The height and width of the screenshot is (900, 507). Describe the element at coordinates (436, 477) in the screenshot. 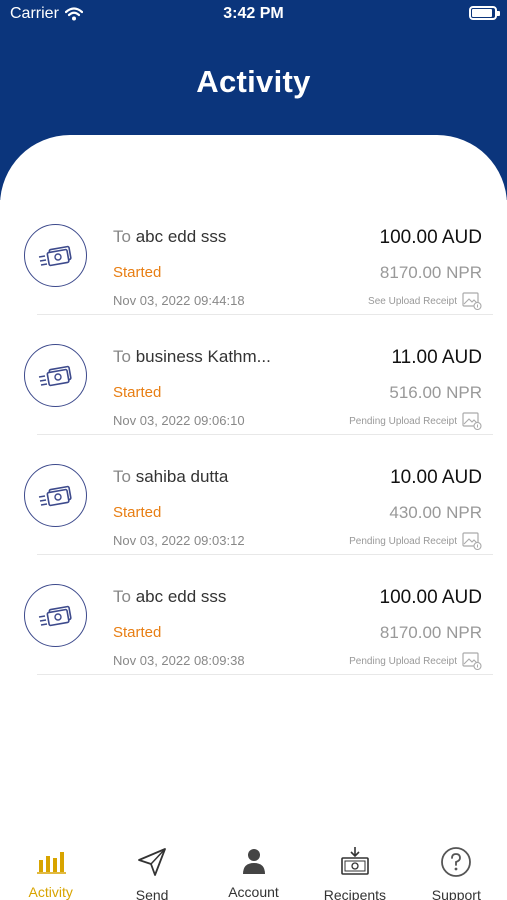

I see `amount-sent: 10.00 AUD` at that location.